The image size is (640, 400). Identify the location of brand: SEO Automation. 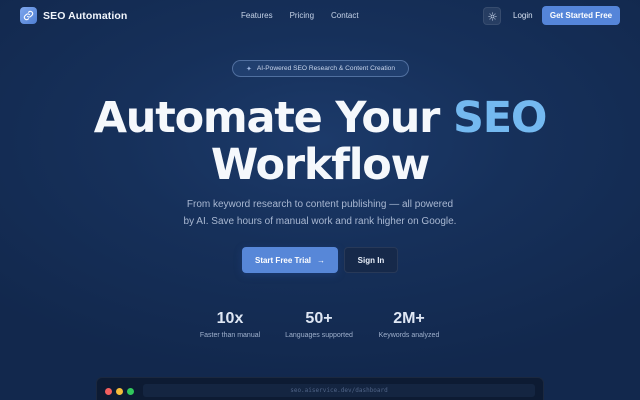
(73, 15).